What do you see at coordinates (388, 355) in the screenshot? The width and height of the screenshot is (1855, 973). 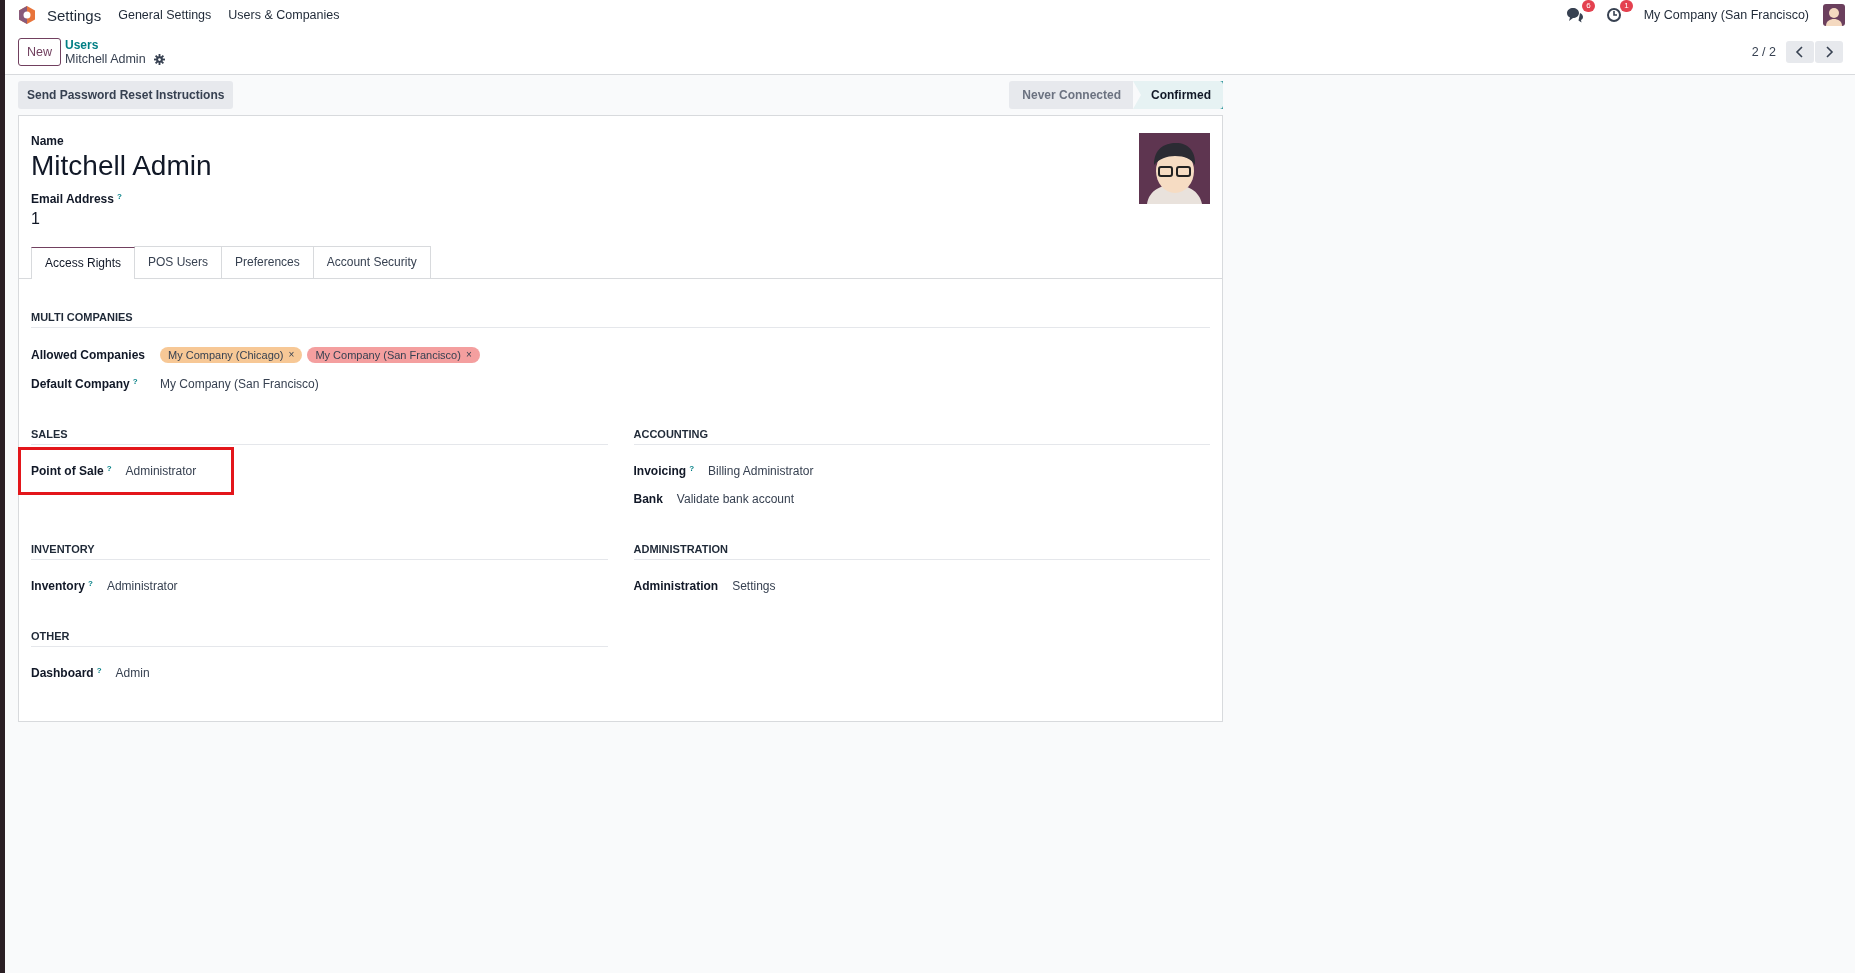 I see `tag-label: My Company (San Francisco)` at bounding box center [388, 355].